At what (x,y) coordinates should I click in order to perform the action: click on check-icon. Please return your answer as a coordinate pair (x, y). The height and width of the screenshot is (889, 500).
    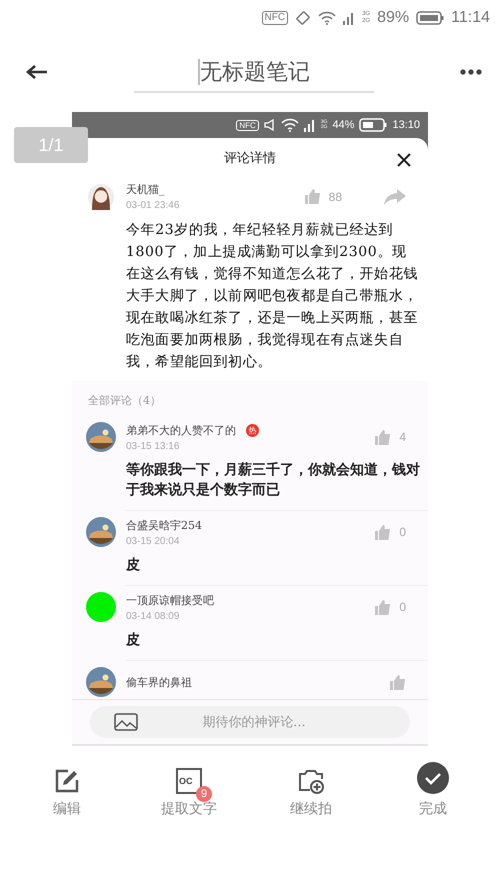
    Looking at the image, I should click on (433, 778).